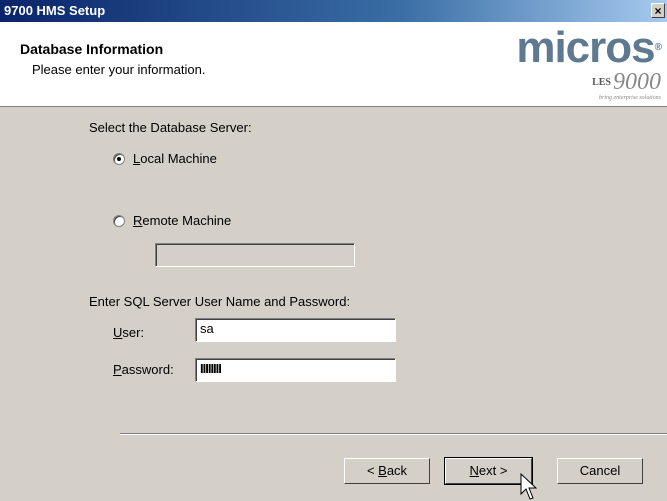 The height and width of the screenshot is (501, 667). Describe the element at coordinates (170, 127) in the screenshot. I see `server-label: Select the Database Server:` at that location.